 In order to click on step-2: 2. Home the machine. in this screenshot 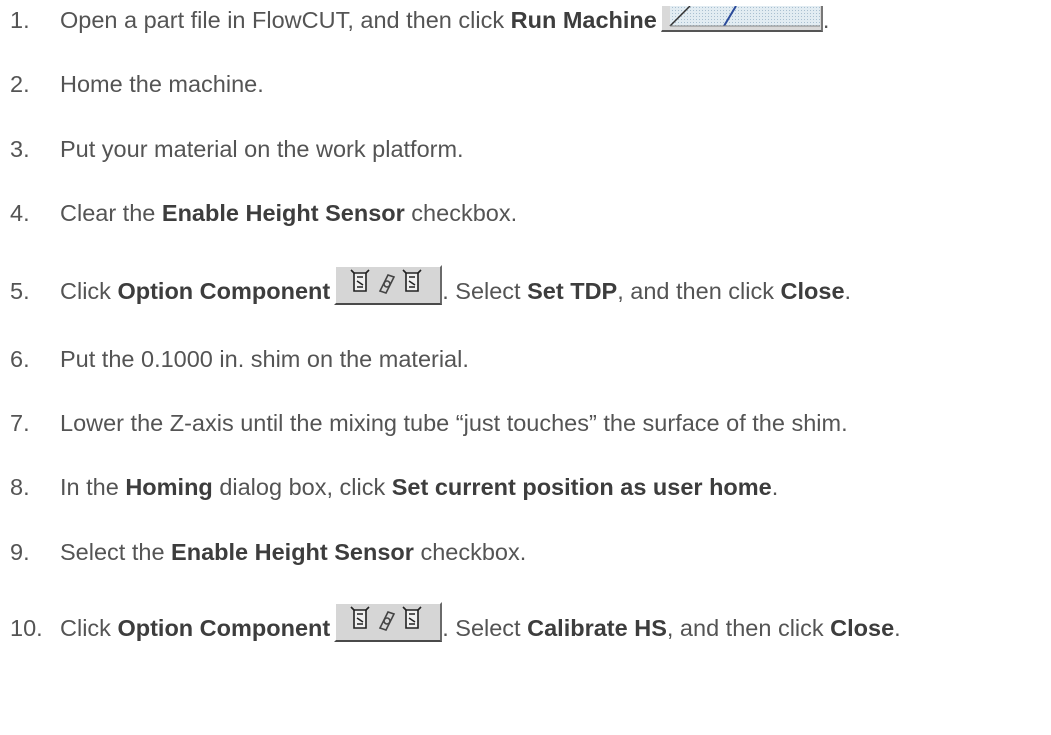, I will do `click(137, 84)`.